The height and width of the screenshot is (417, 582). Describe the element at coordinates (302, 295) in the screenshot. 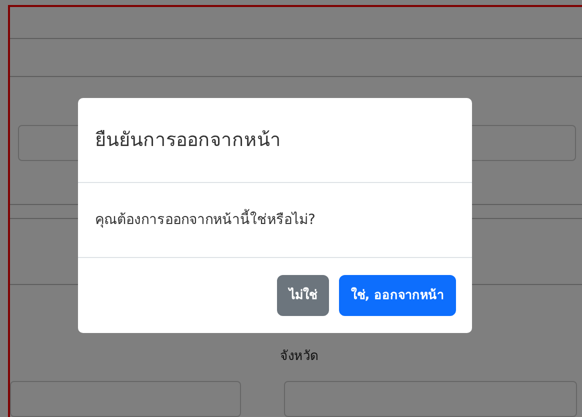

I see `cancel-button: ไม่ใช่` at that location.